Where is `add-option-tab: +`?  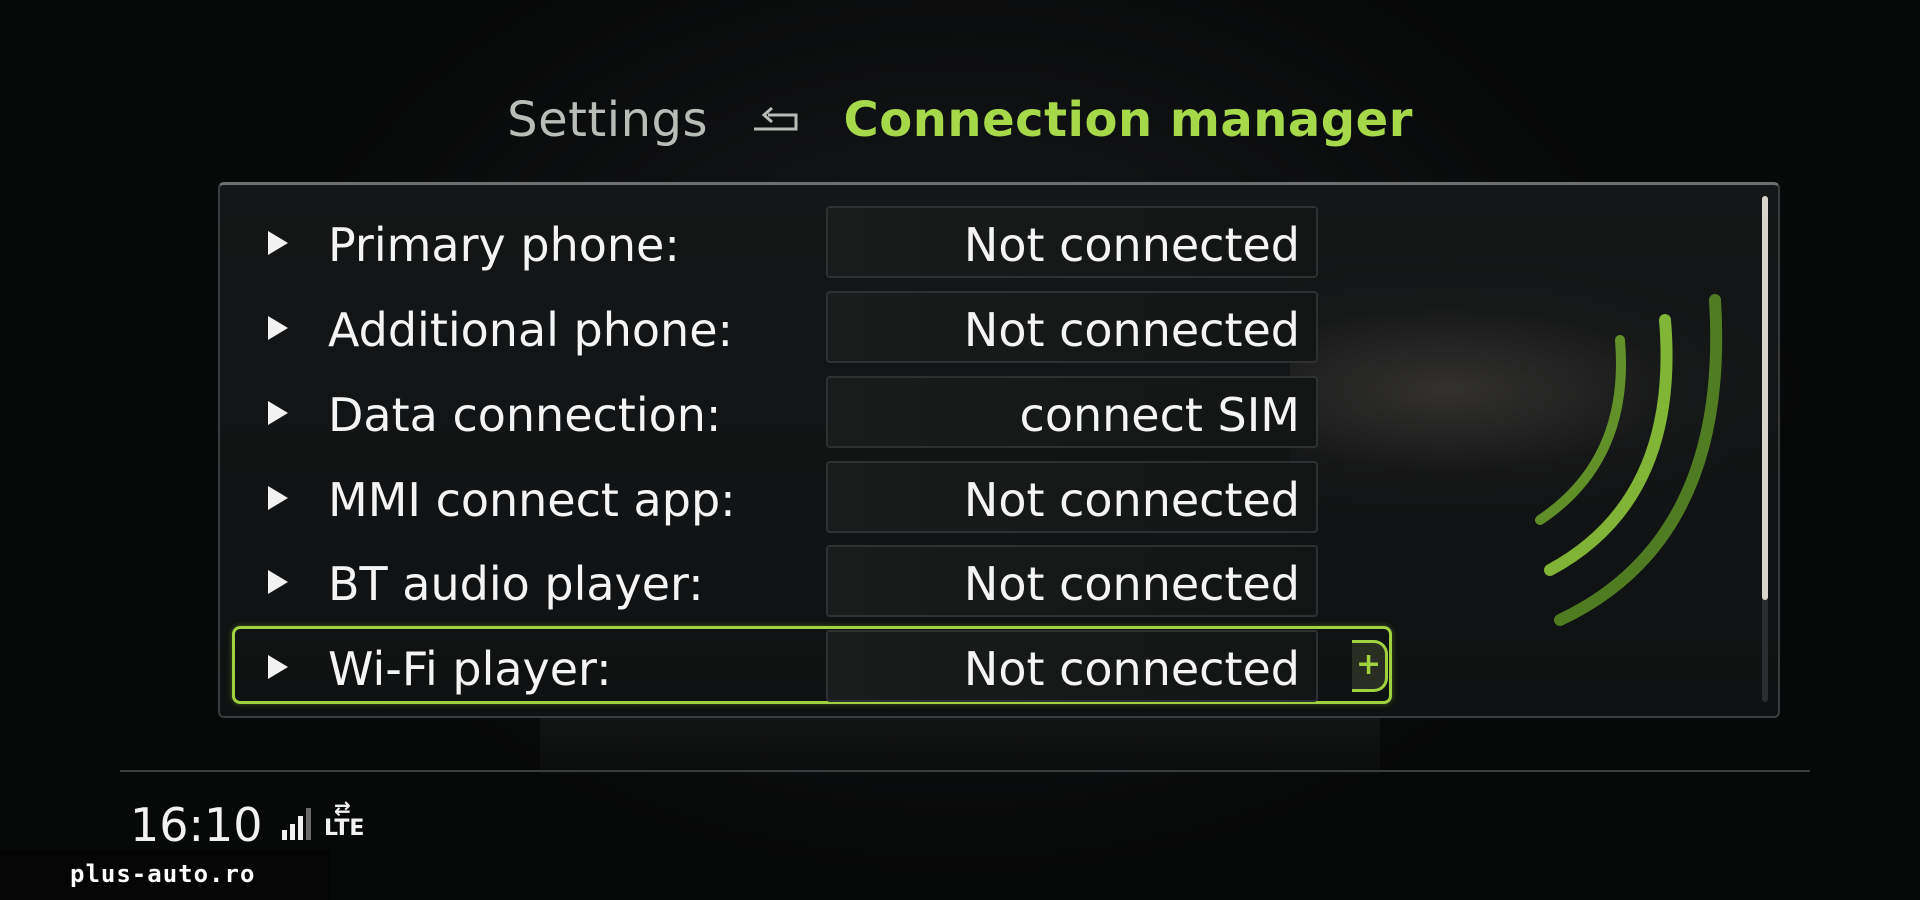
add-option-tab: + is located at coordinates (1370, 666).